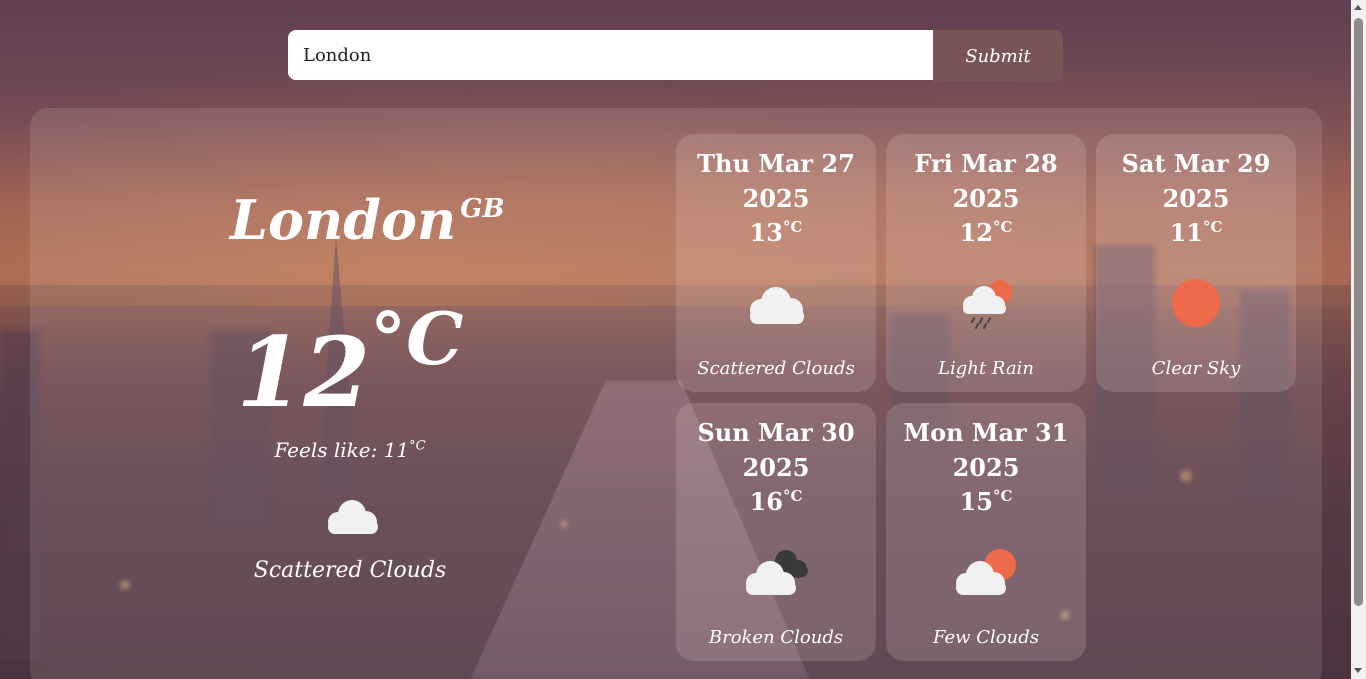 This screenshot has width=1366, height=679. What do you see at coordinates (776, 263) in the screenshot?
I see `forecast-card: Thu Mar 27 2025 13°C Scattered Clouds` at bounding box center [776, 263].